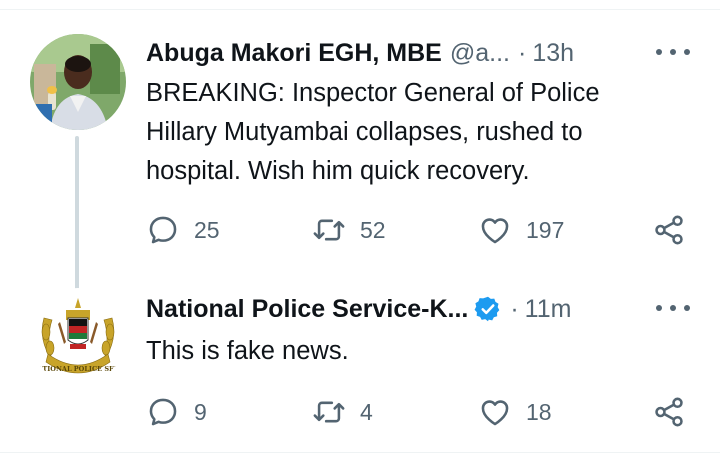 The width and height of the screenshot is (720, 461). I want to click on retweet-button: 4, so click(342, 412).